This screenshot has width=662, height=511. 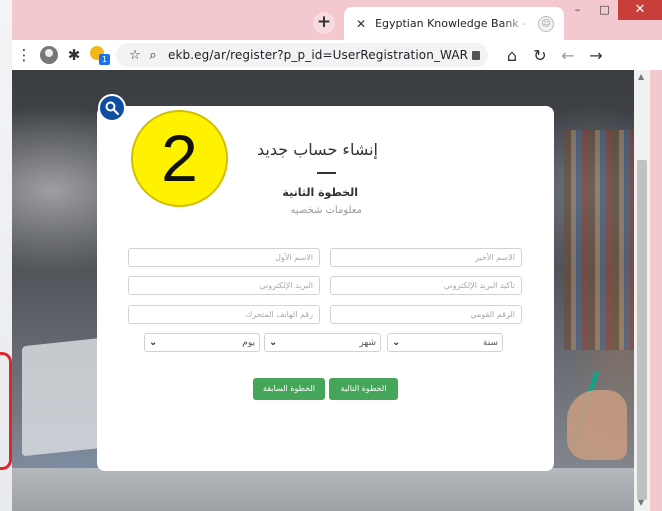 I want to click on lock-icon, so click(x=476, y=55).